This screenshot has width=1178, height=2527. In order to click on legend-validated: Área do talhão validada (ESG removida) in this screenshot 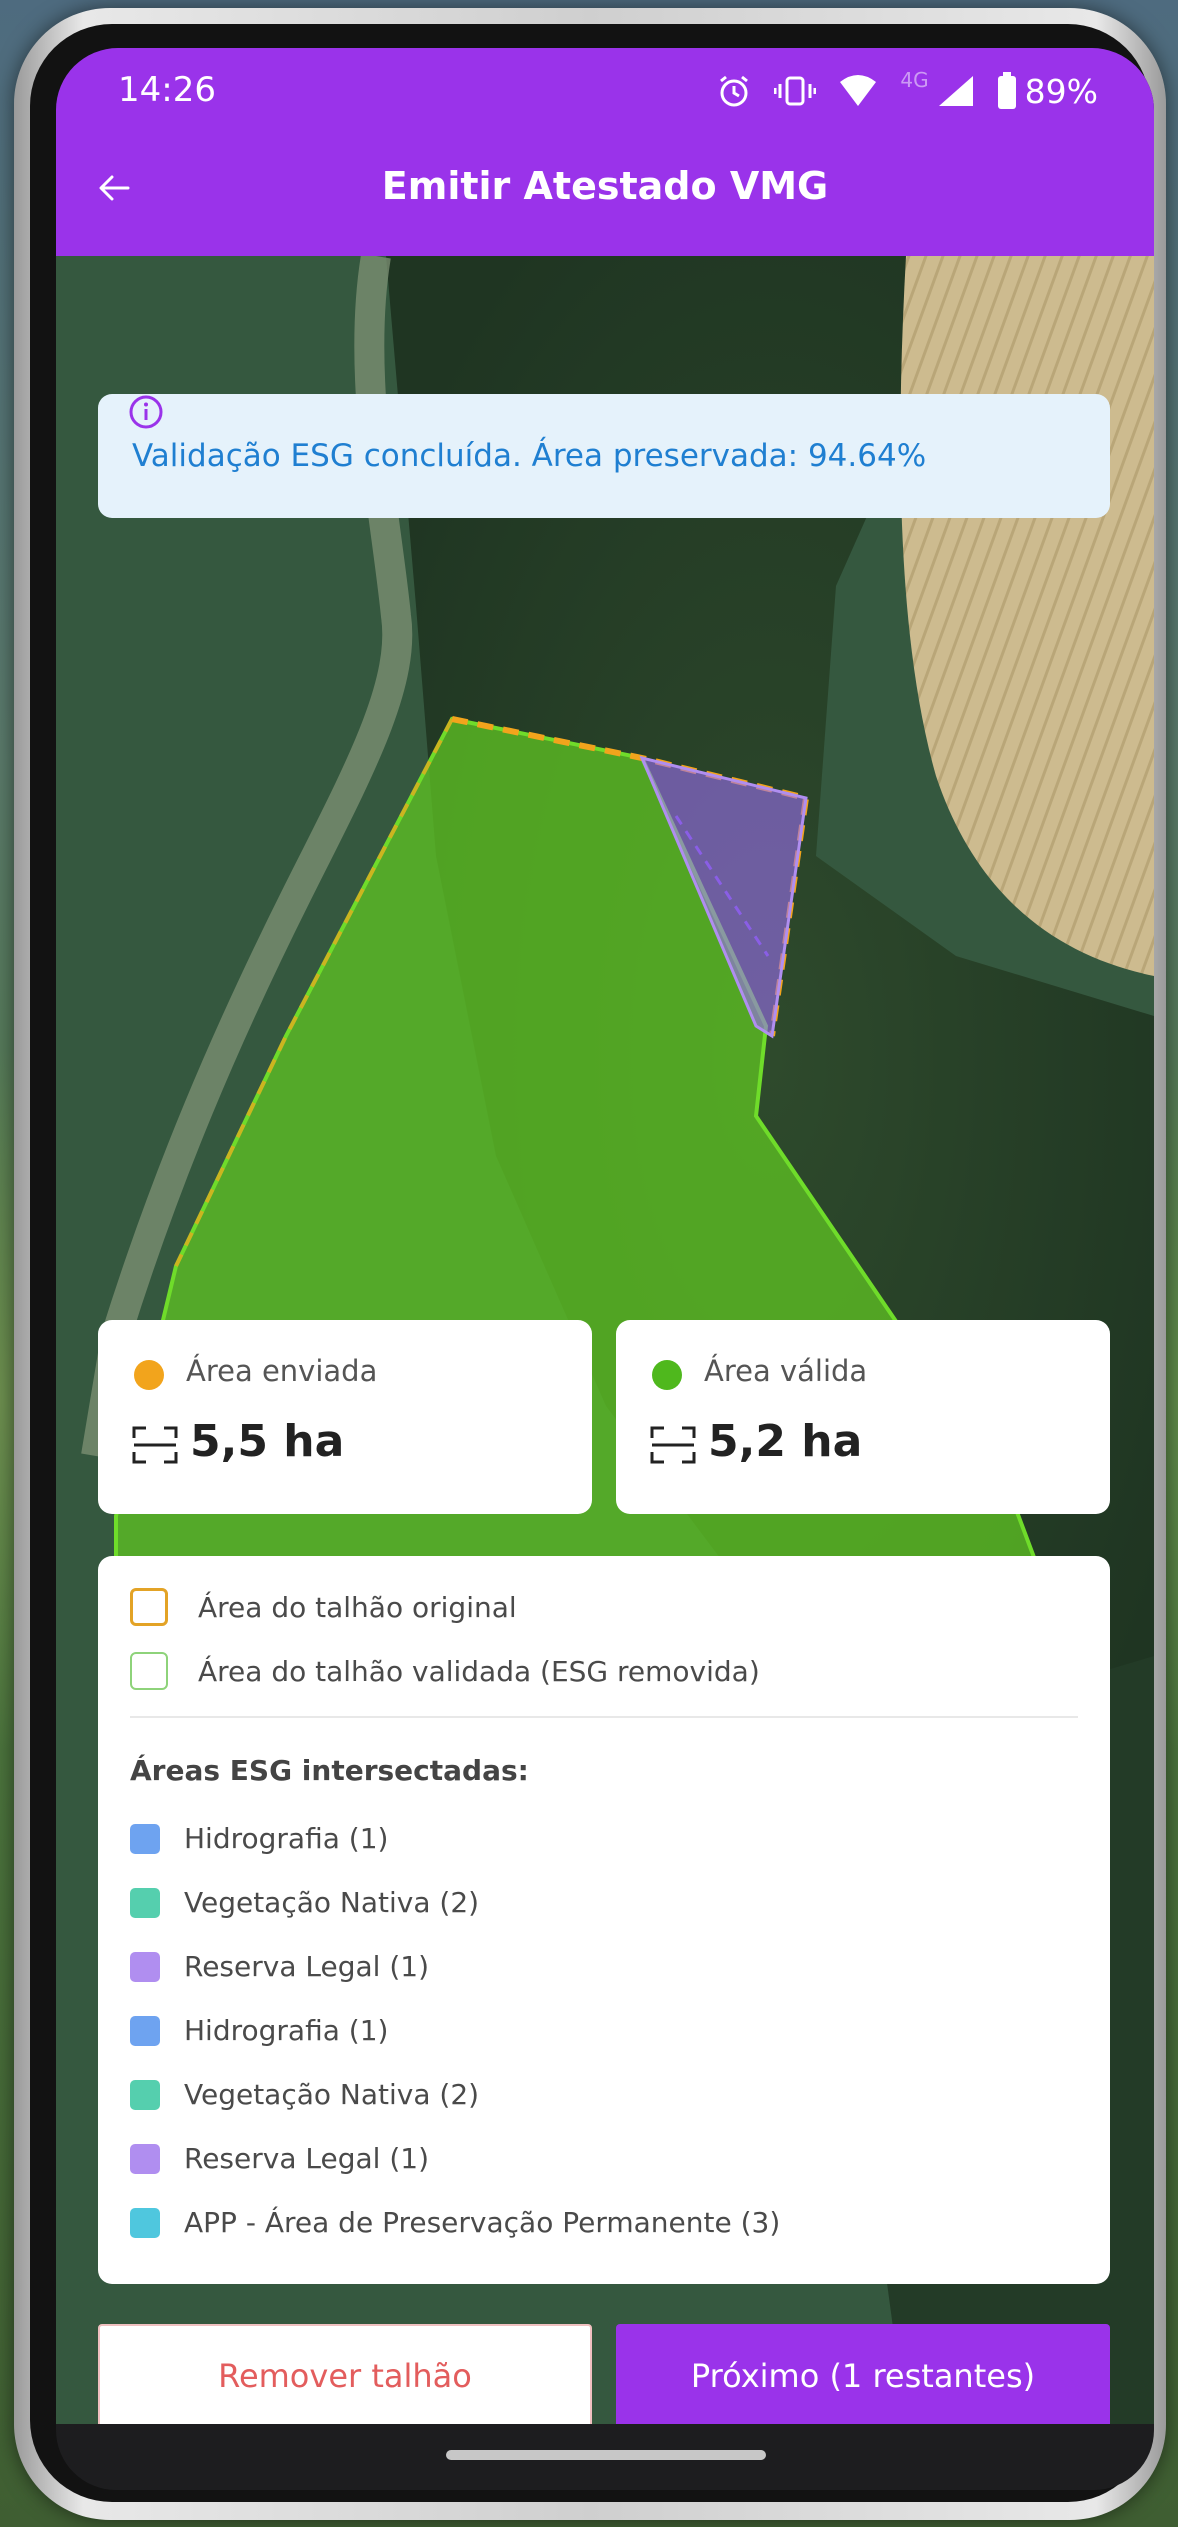, I will do `click(445, 1671)`.